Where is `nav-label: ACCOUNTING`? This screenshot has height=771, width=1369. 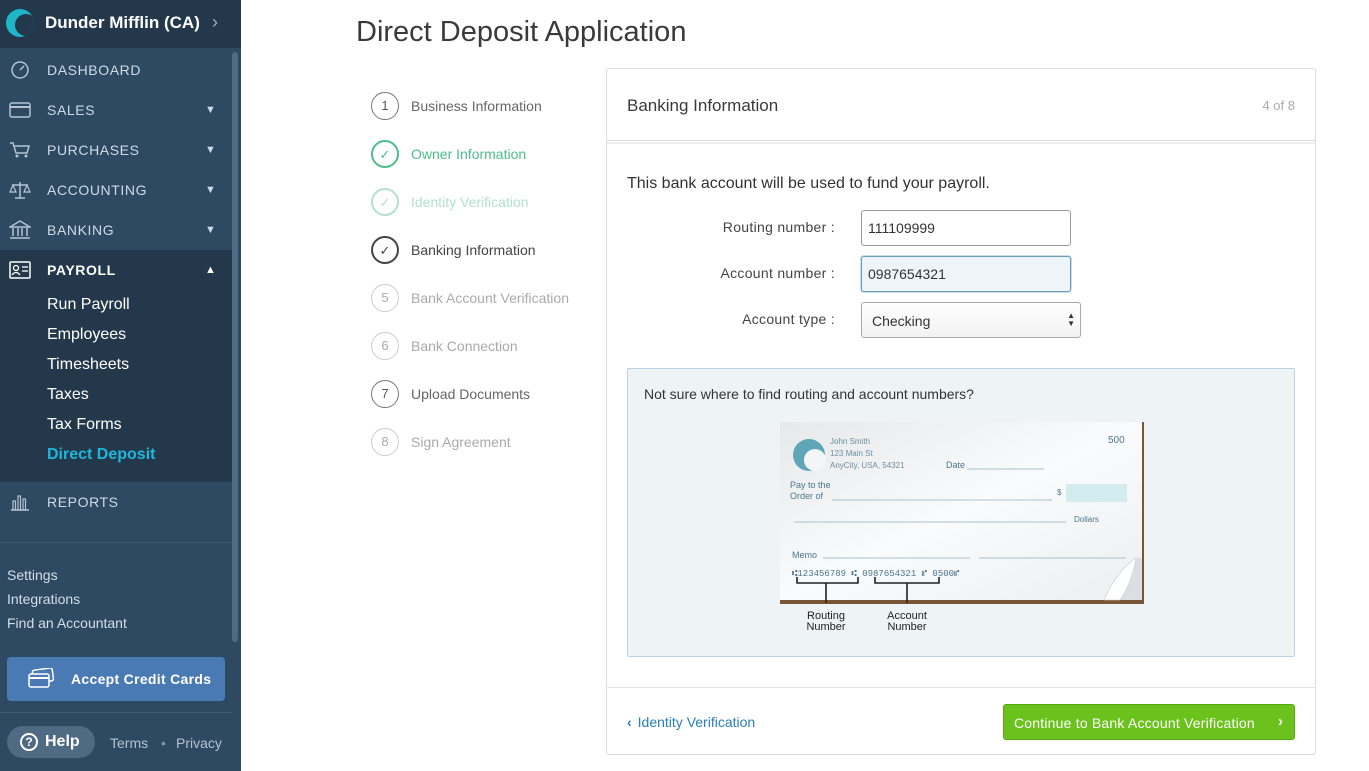
nav-label: ACCOUNTING is located at coordinates (97, 190).